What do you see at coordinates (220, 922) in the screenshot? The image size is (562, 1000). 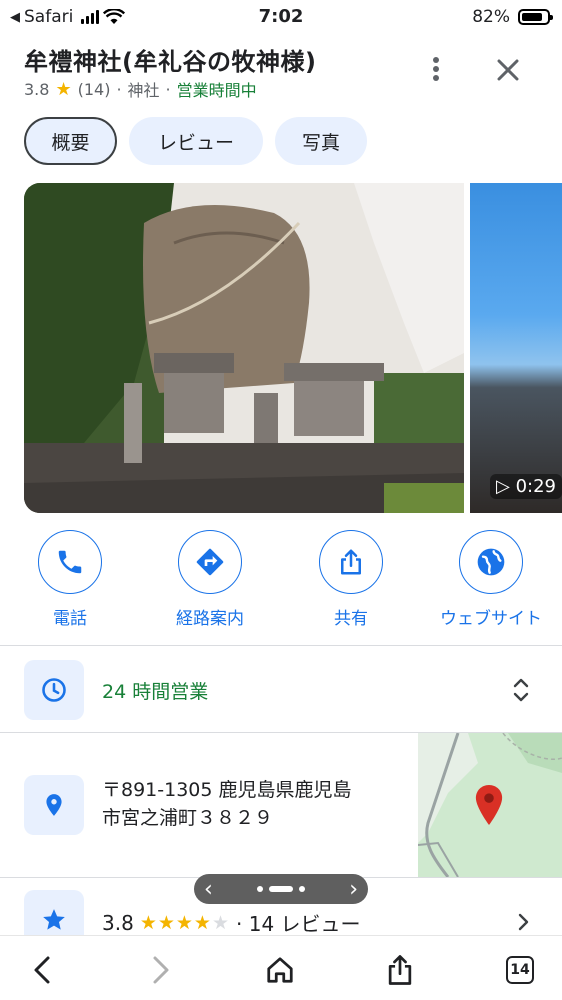 I see `stars-empty: ★` at bounding box center [220, 922].